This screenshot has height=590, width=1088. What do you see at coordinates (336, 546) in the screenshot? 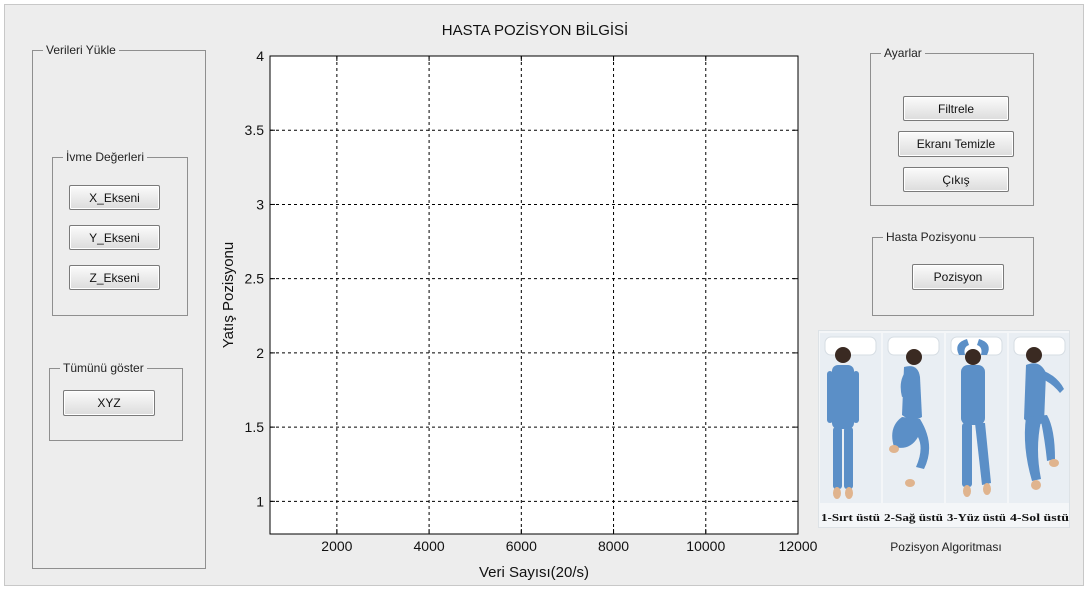
I see `x-tick-label: 2000` at bounding box center [336, 546].